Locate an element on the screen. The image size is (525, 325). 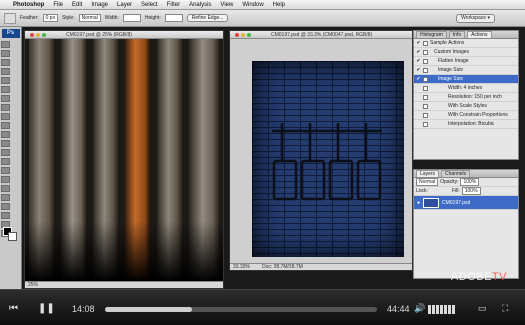
volume-slider is located at coordinates (441, 309).